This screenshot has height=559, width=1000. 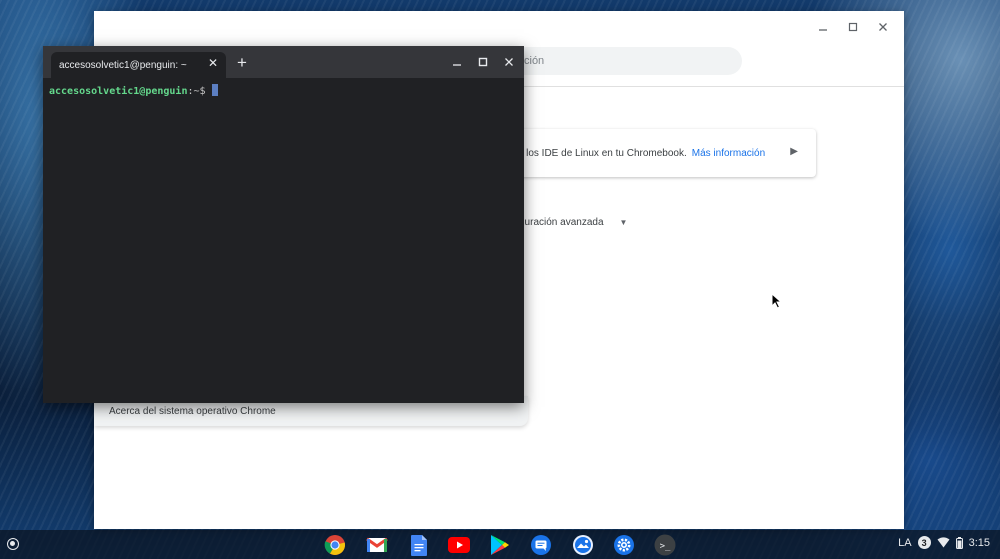 What do you see at coordinates (192, 411) in the screenshot?
I see `about-chrome-os-label: Acerca del sistema operativo Chrome` at bounding box center [192, 411].